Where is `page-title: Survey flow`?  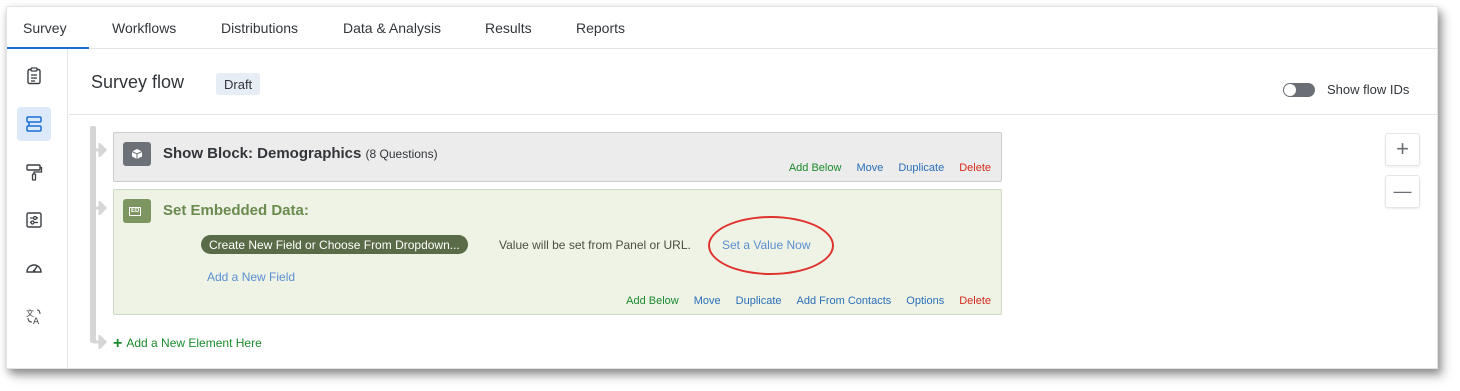
page-title: Survey flow is located at coordinates (138, 82).